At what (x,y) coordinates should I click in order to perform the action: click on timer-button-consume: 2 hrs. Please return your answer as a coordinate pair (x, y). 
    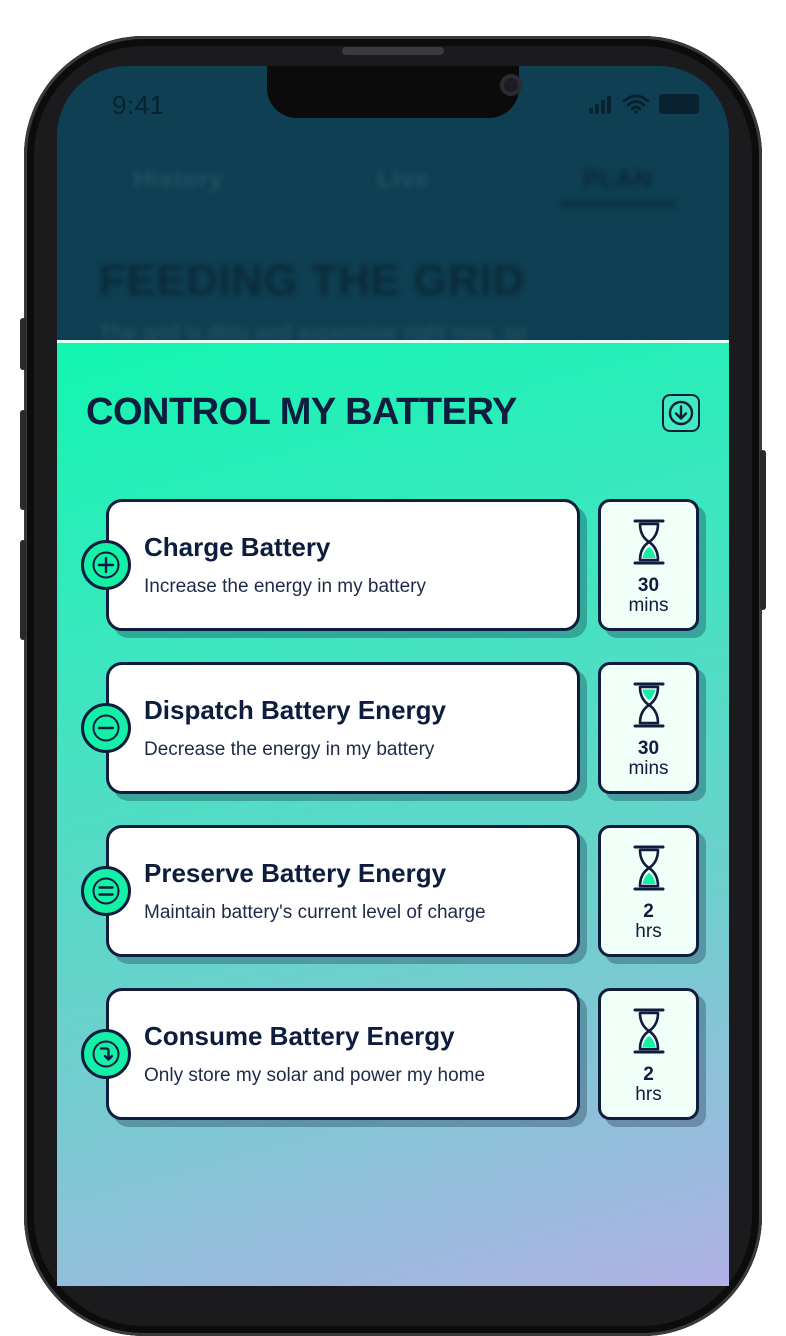
    Looking at the image, I should click on (648, 1054).